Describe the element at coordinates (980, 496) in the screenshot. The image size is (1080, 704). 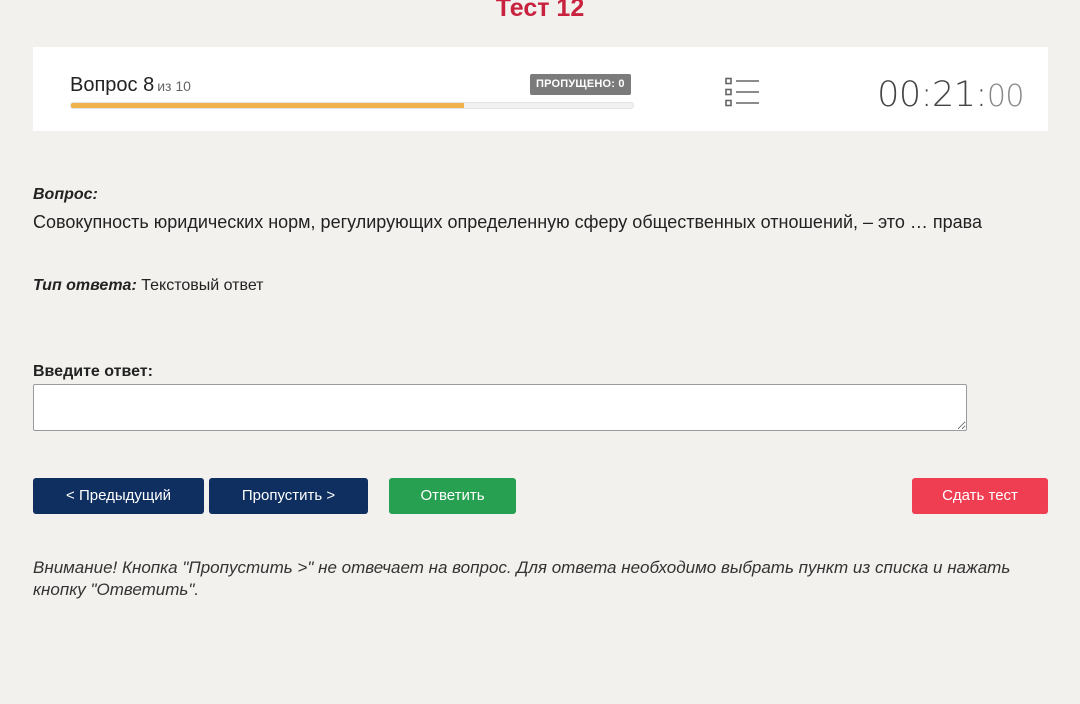
I see `submit-test-button: Сдать тест` at that location.